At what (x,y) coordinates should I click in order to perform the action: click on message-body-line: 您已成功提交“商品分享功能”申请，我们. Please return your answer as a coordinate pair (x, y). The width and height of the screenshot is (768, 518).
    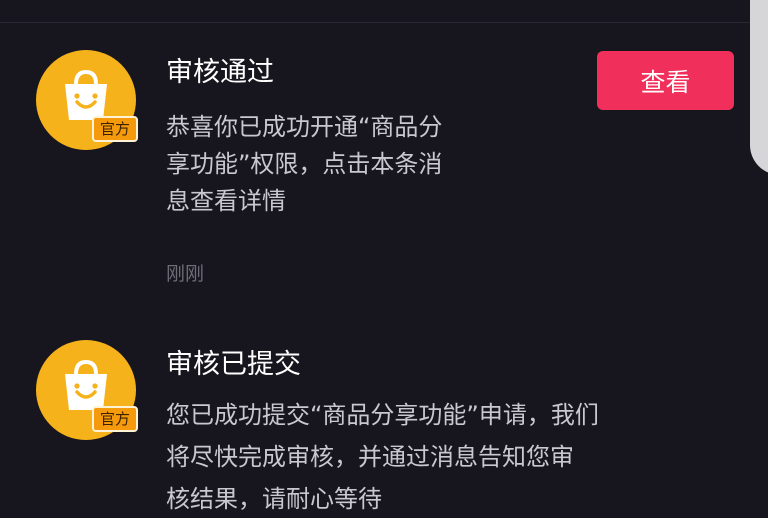
    Looking at the image, I should click on (382, 415).